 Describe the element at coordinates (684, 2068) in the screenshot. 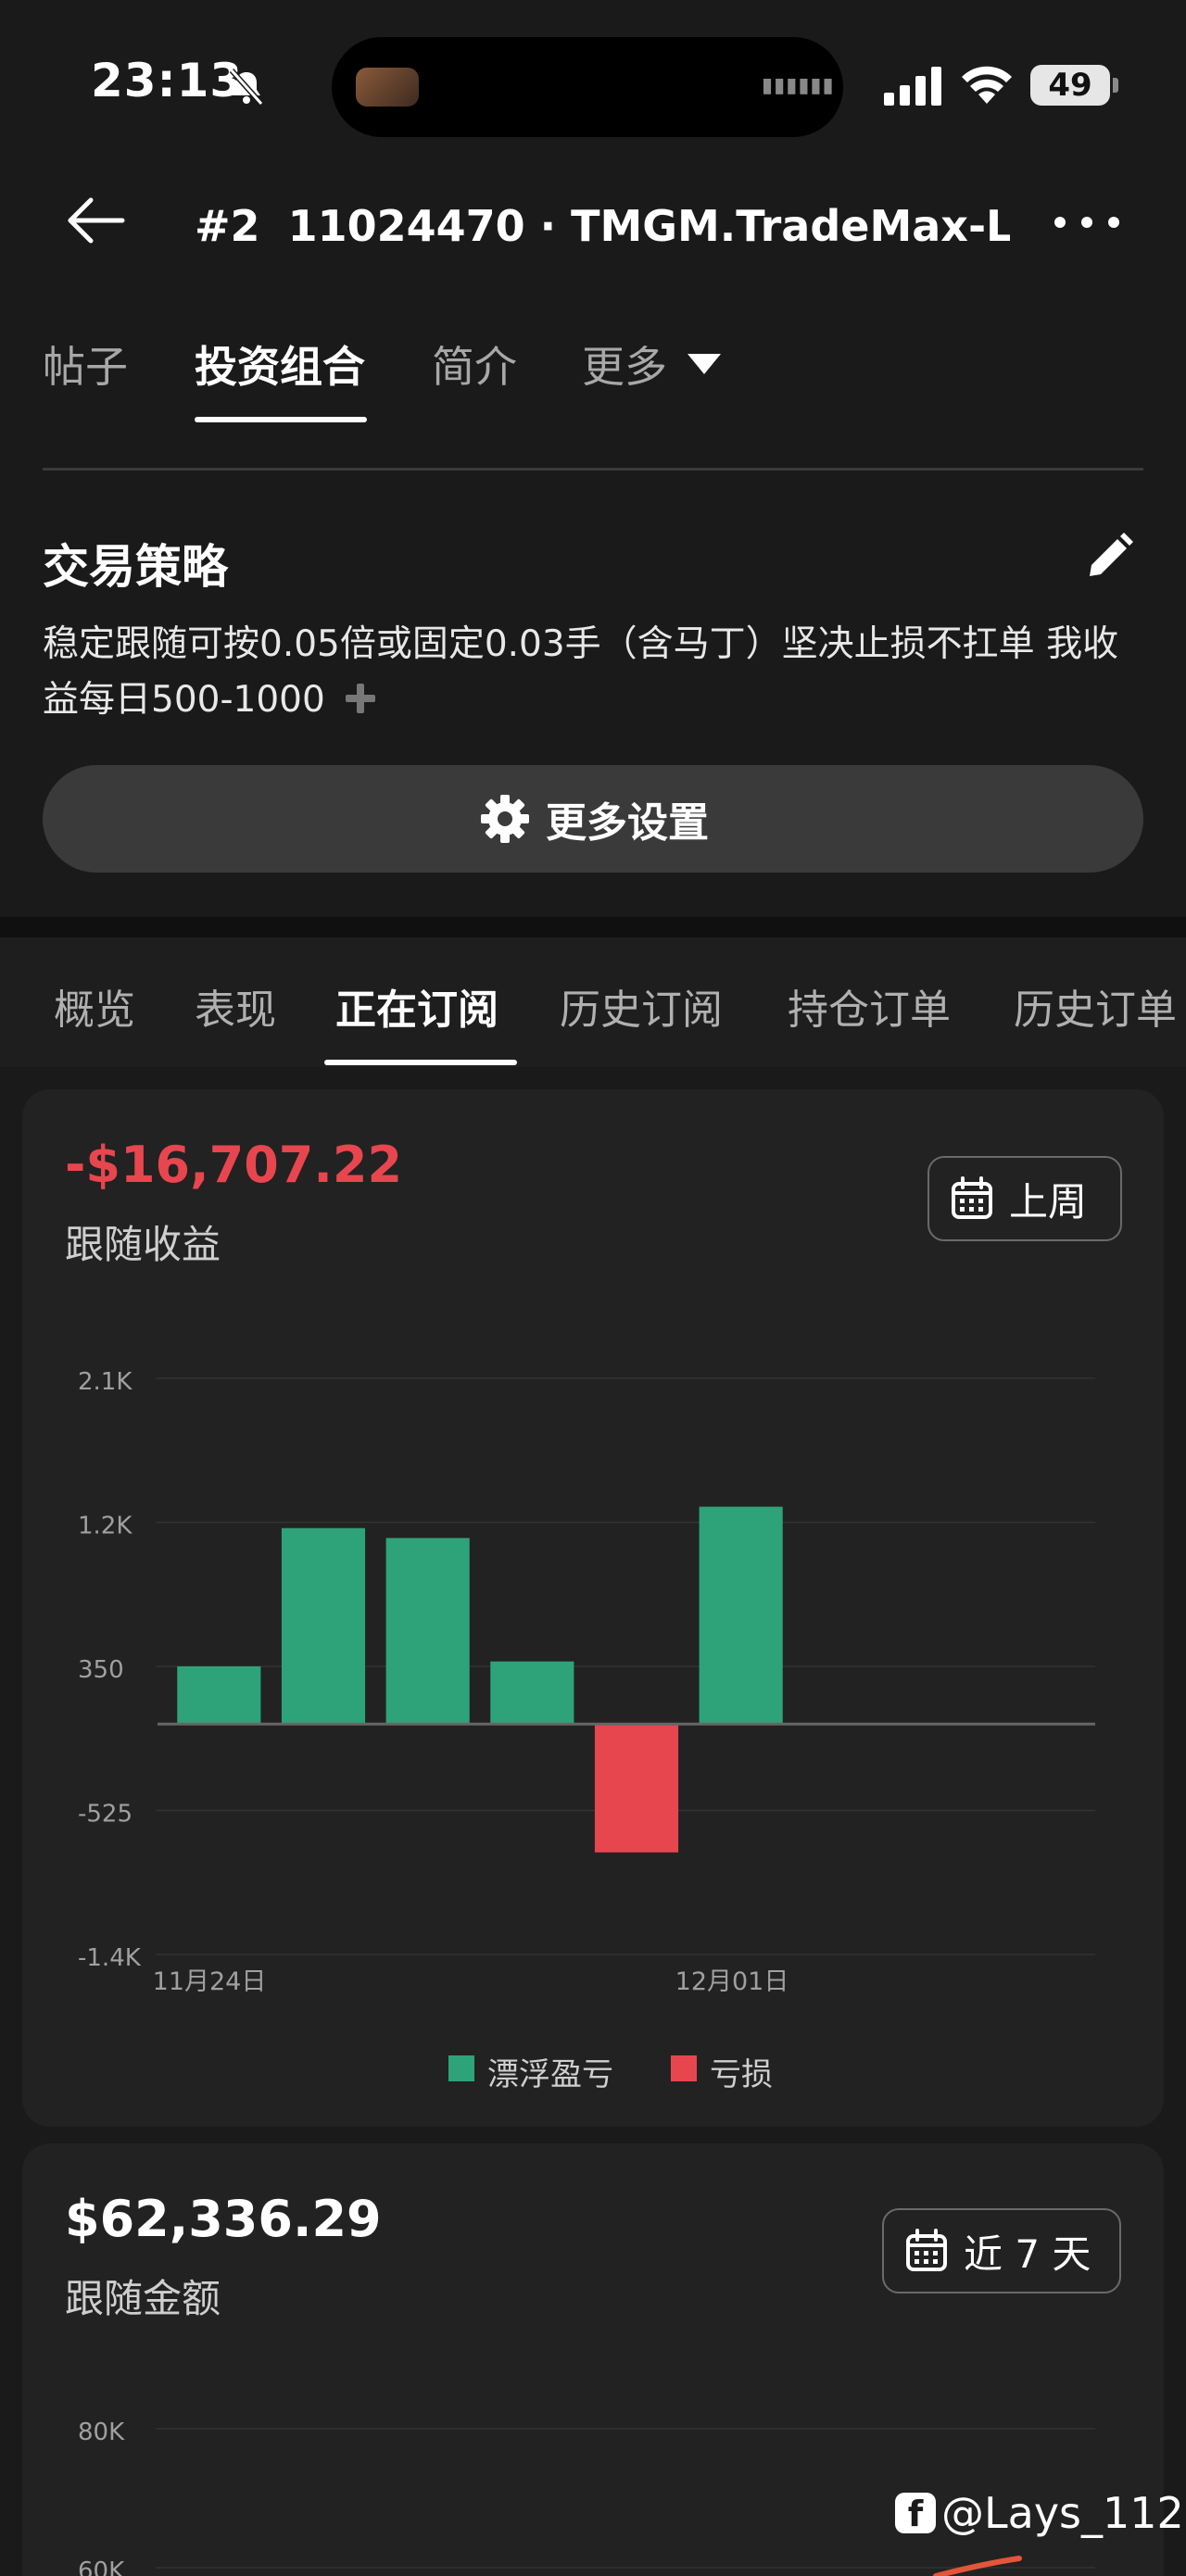

I see `legend-swatch-loss` at that location.